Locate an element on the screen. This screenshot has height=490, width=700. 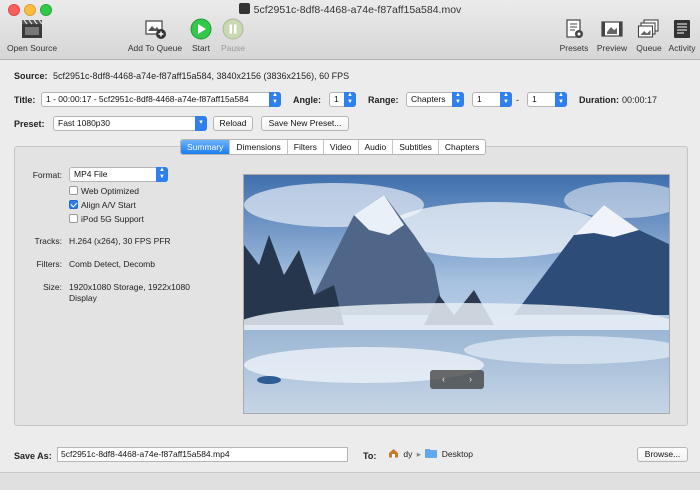
tab-video: Video is located at coordinates (341, 147).